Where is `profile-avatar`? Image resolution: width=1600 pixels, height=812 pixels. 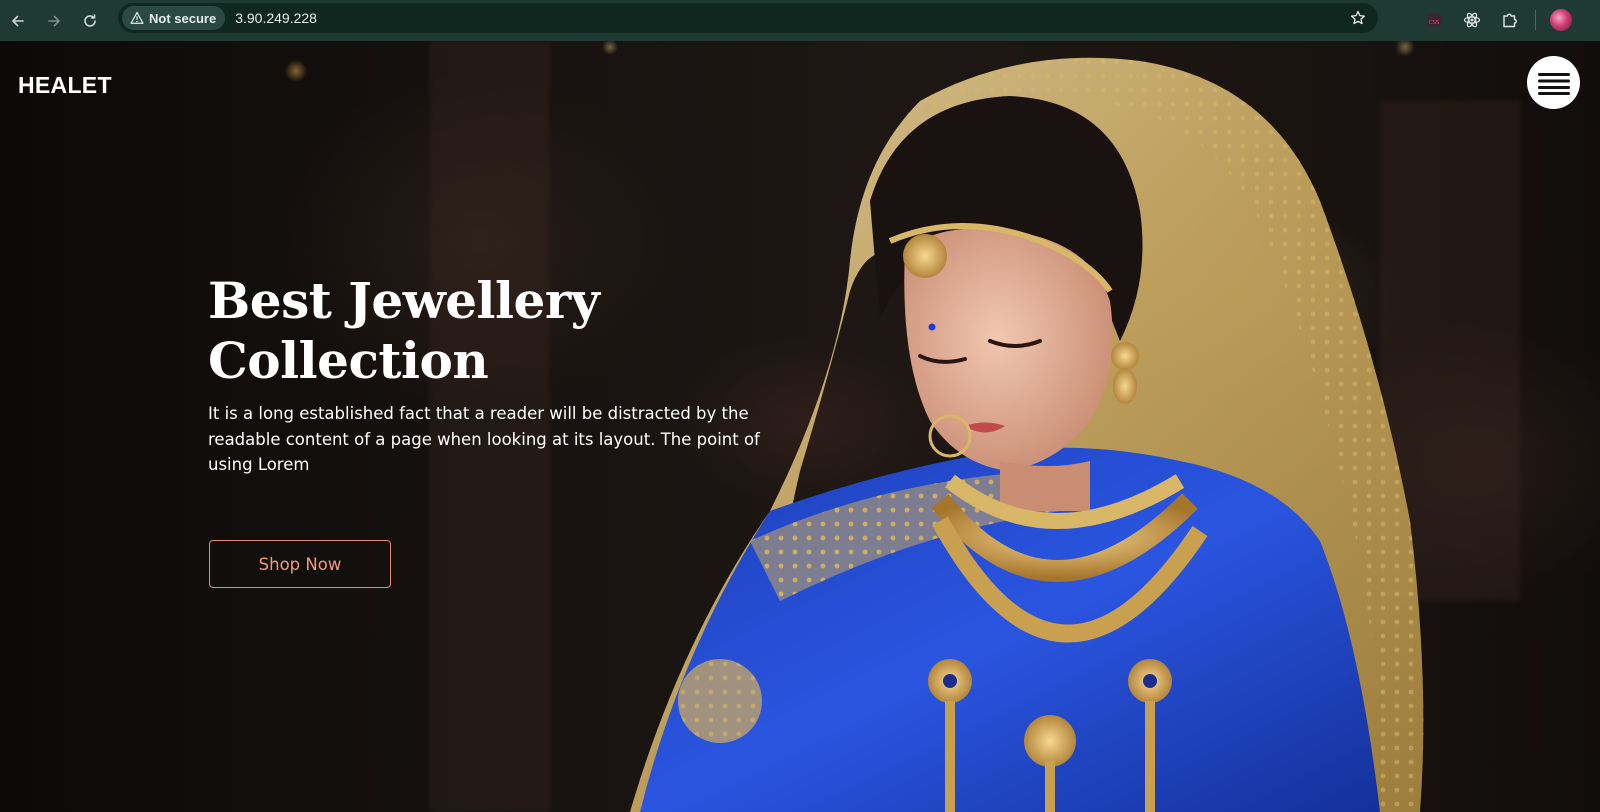
profile-avatar is located at coordinates (1561, 20).